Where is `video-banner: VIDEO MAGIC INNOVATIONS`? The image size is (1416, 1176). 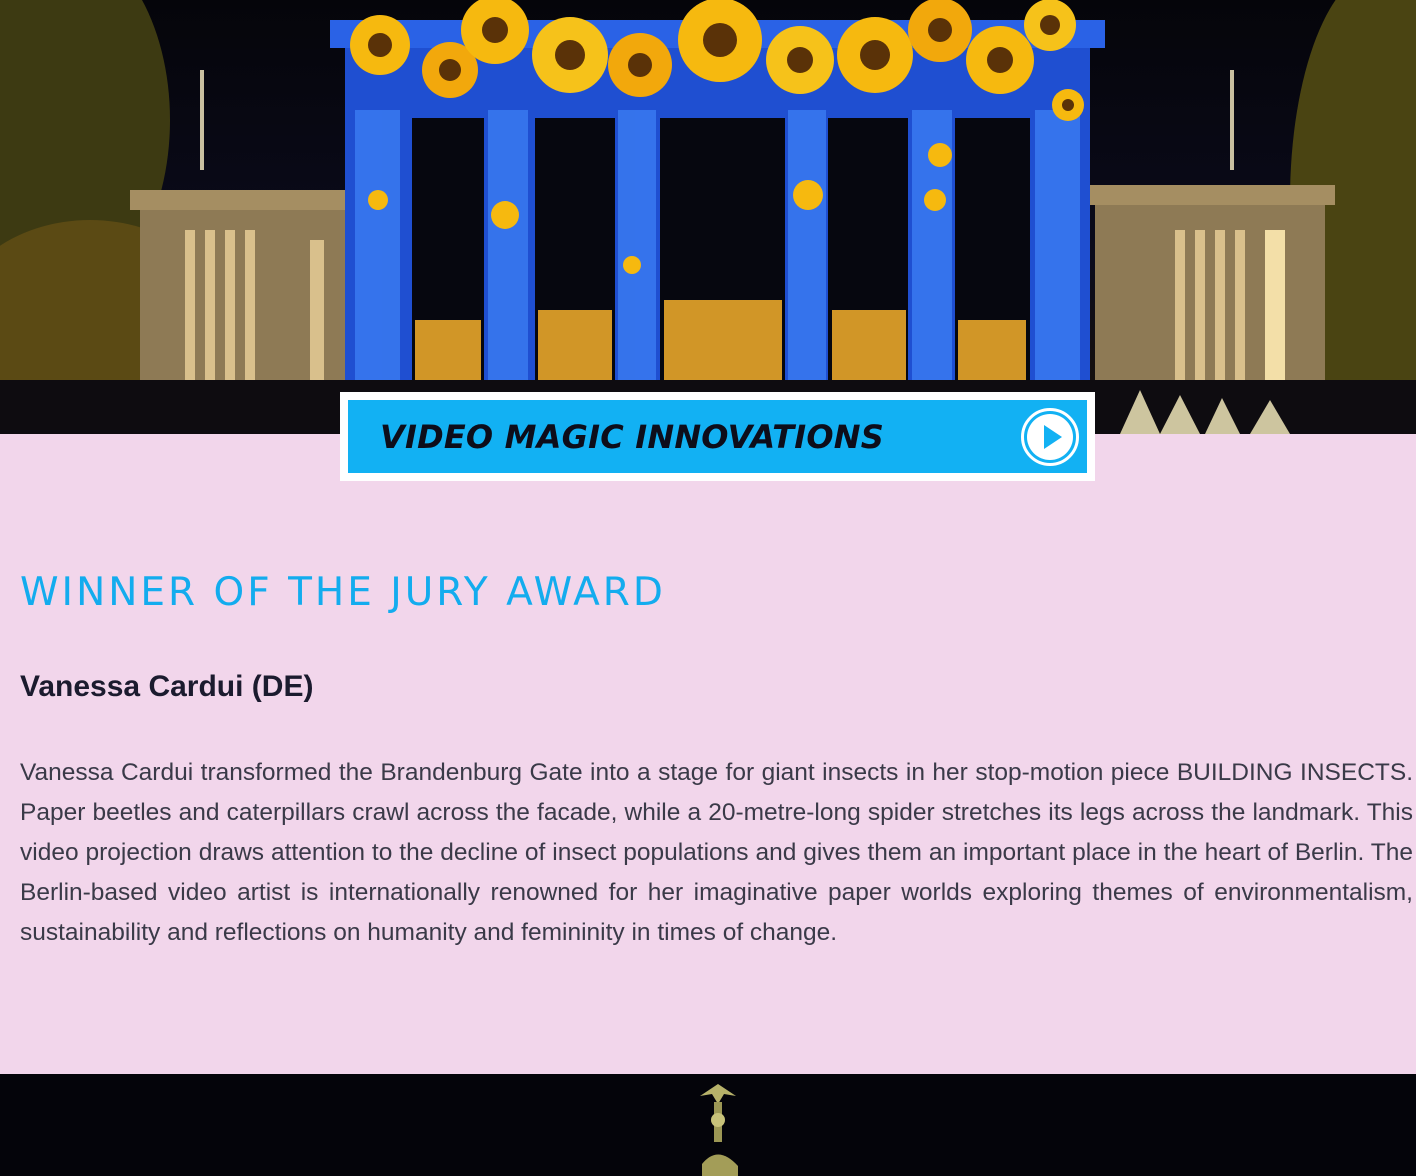 video-banner: VIDEO MAGIC INNOVATIONS is located at coordinates (717, 436).